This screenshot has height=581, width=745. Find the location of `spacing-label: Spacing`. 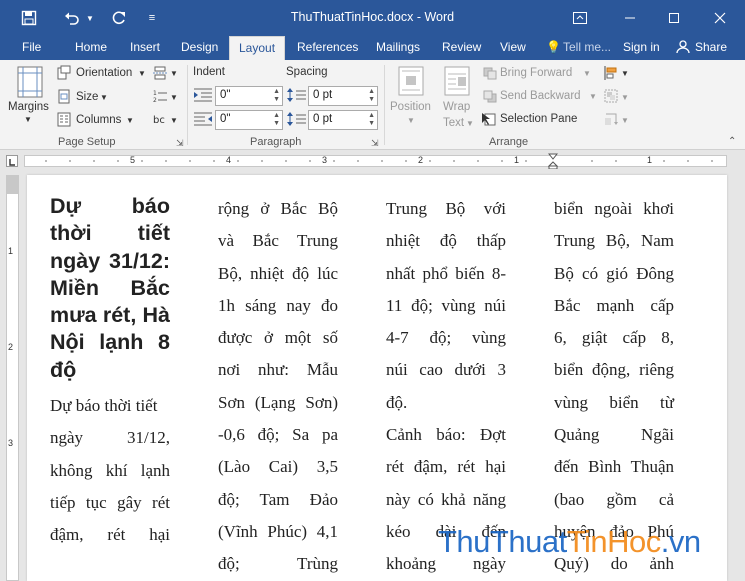

spacing-label: Spacing is located at coordinates (307, 72).